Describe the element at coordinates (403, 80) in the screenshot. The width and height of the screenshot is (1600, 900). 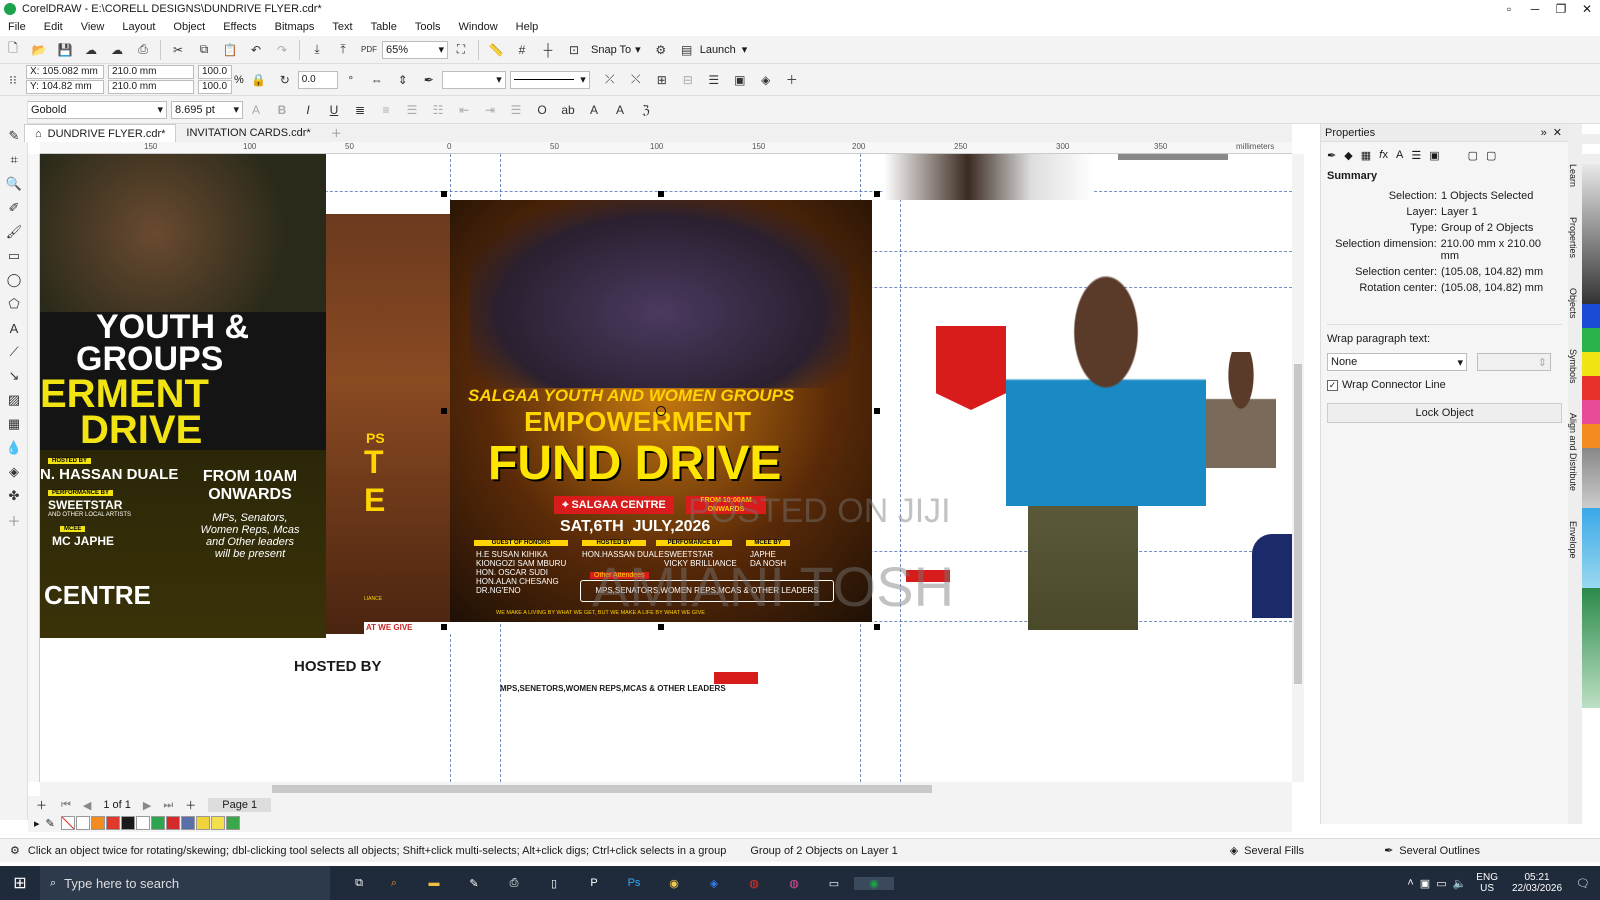
I see `mirror-vertical-icon: ⇕` at that location.